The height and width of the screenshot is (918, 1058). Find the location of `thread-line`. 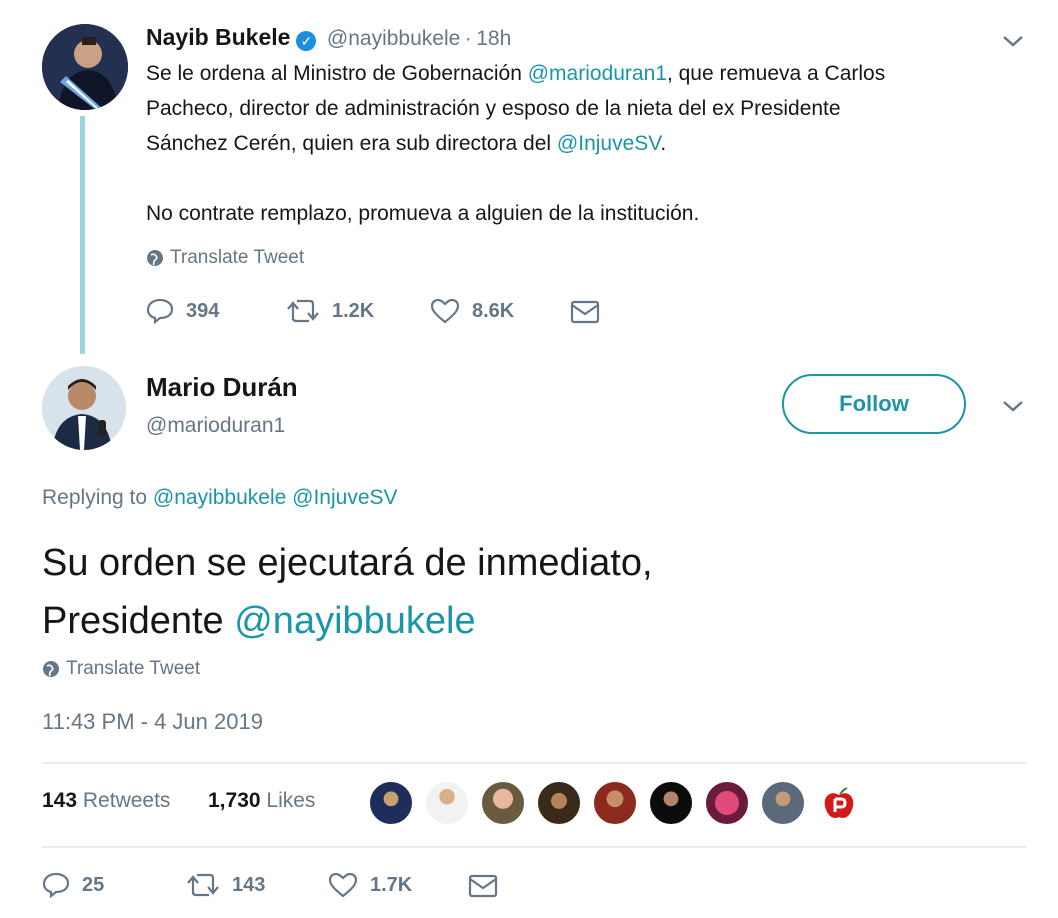

thread-line is located at coordinates (82, 235).